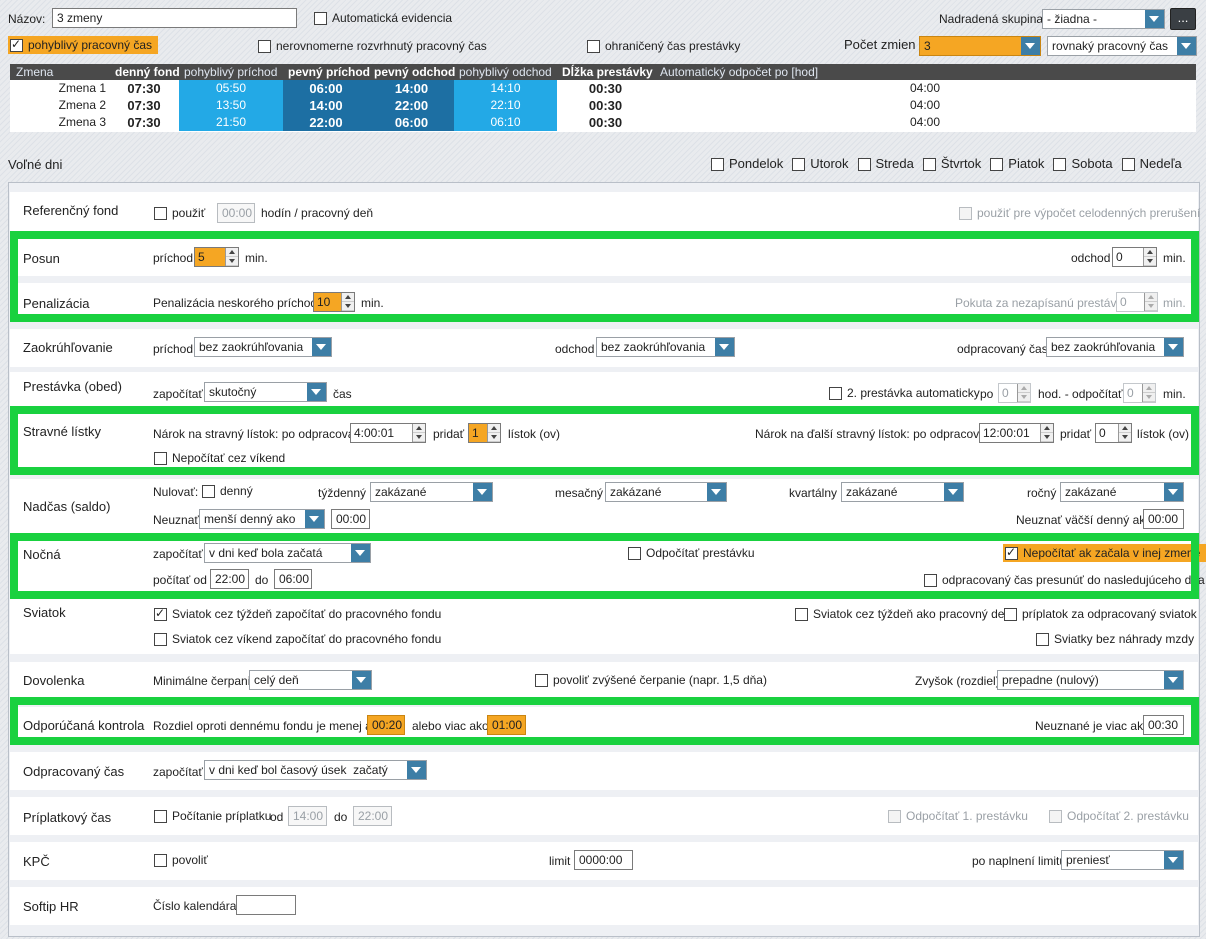  Describe the element at coordinates (262, 519) in the screenshot. I see `overtime-unrecognized-select: menší denný ako` at that location.